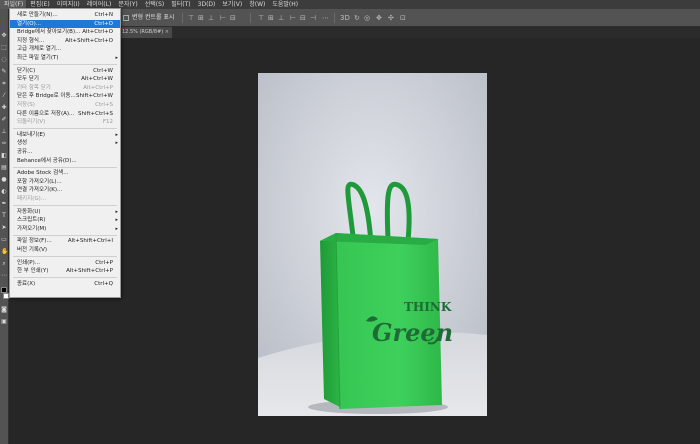 The width and height of the screenshot is (700, 444). What do you see at coordinates (65, 71) in the screenshot?
I see `file-menu-item: 닫기(C) Ctrl+W` at bounding box center [65, 71].